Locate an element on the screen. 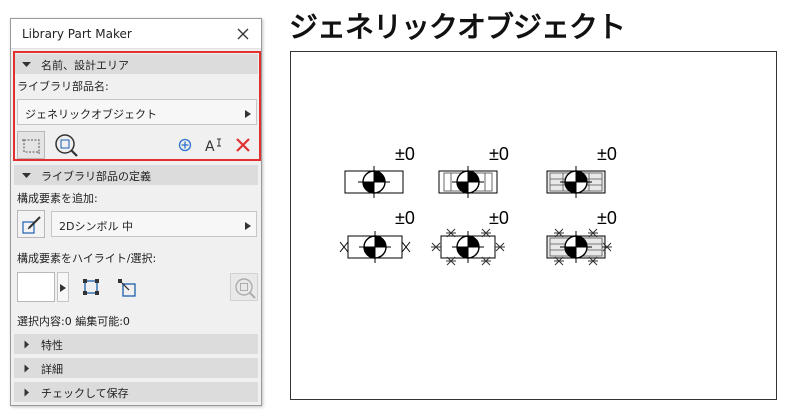 The width and height of the screenshot is (789, 416). zoom-area-button is located at coordinates (66, 145).